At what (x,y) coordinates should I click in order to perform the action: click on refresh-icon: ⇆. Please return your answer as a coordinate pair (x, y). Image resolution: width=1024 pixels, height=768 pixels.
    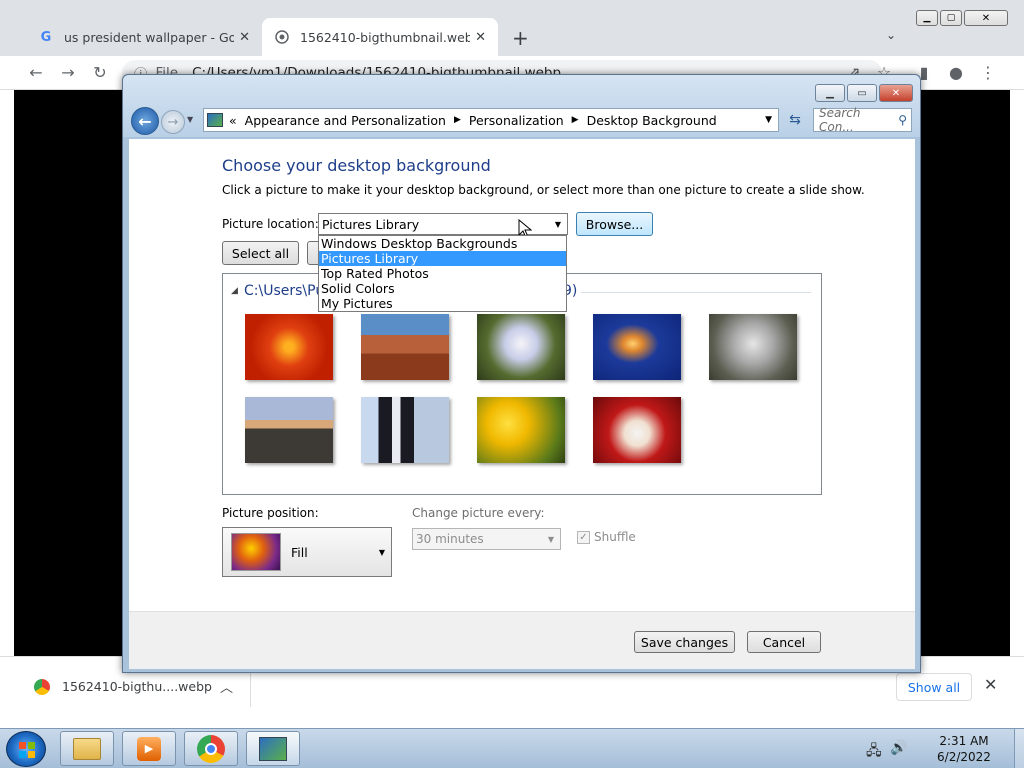
    Looking at the image, I should click on (795, 120).